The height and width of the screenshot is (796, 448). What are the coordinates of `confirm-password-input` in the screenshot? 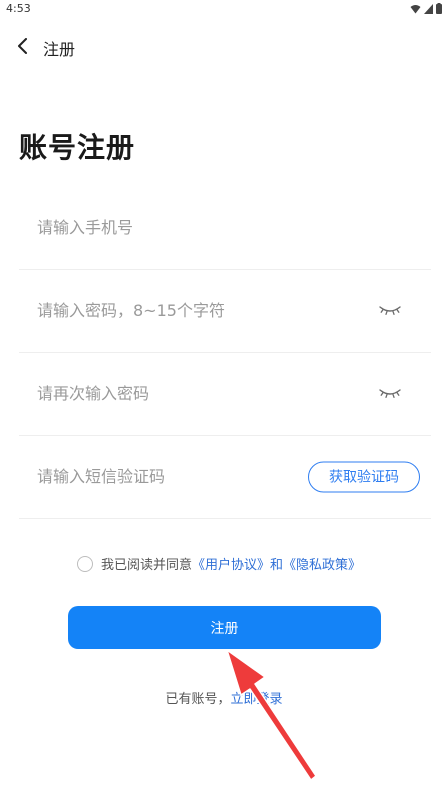 It's located at (197, 393).